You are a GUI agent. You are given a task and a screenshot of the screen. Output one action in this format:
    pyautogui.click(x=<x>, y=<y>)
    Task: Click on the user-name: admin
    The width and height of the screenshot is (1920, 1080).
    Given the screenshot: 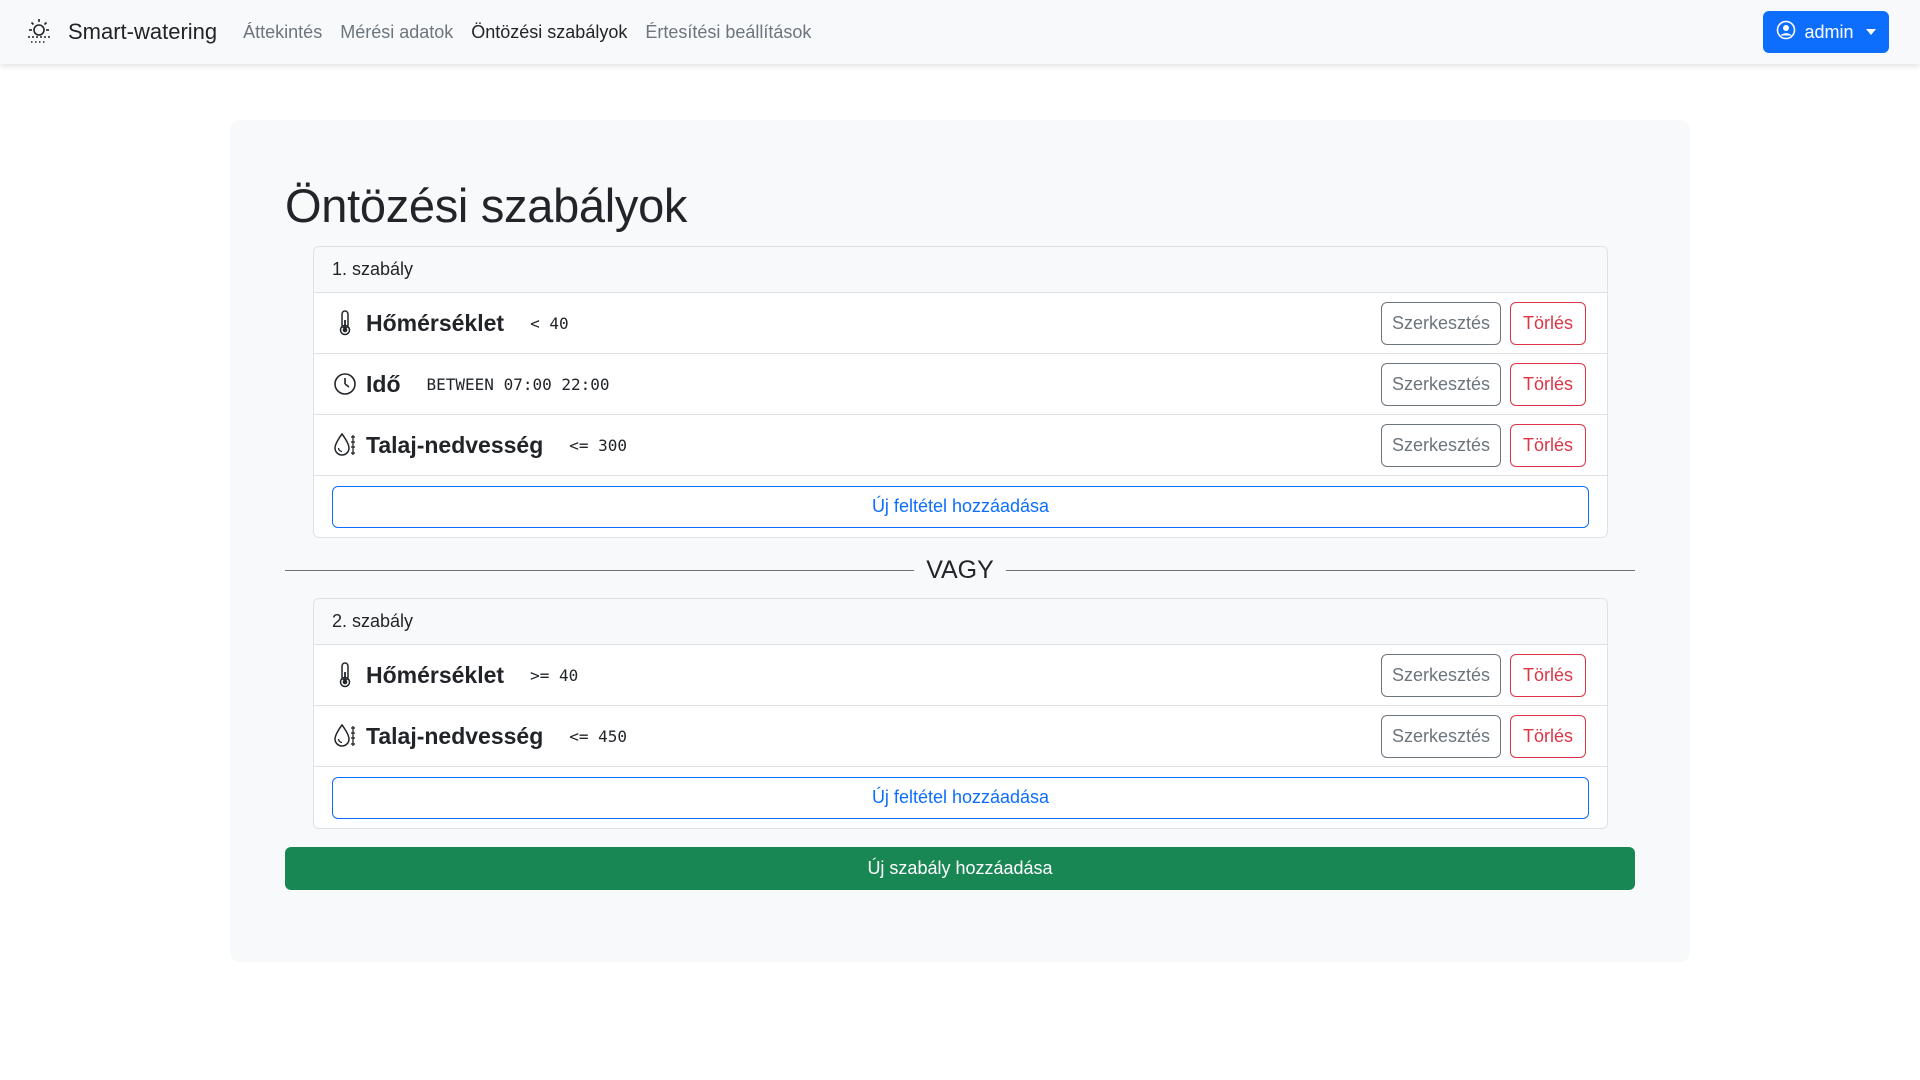 What is the action you would take?
    pyautogui.click(x=1829, y=31)
    